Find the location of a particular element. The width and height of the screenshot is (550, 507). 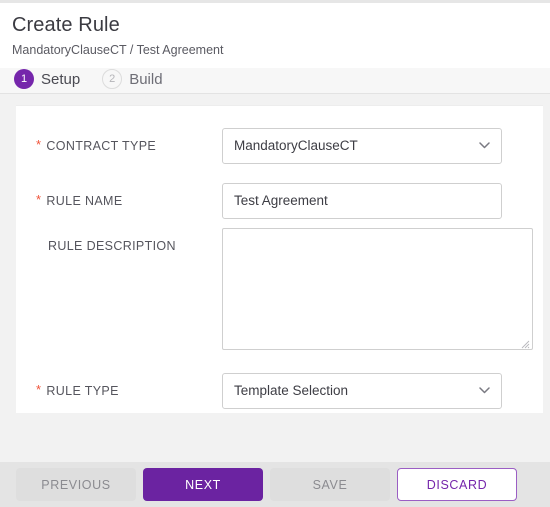

field-label-text: RULE DESCRIPTION is located at coordinates (112, 246).